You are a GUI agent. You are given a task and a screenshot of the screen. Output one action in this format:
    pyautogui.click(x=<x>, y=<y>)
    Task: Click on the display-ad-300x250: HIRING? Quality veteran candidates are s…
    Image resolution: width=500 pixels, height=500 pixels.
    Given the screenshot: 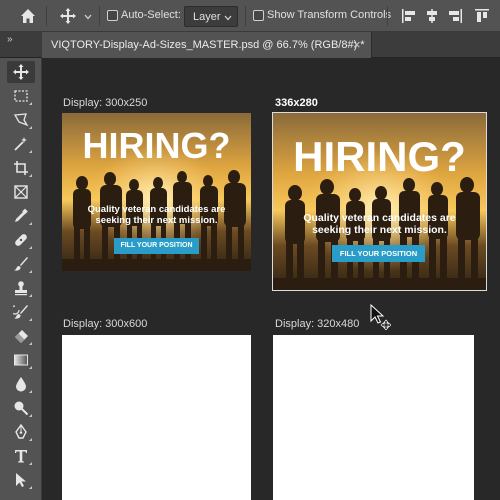 What is the action you would take?
    pyautogui.click(x=156, y=192)
    